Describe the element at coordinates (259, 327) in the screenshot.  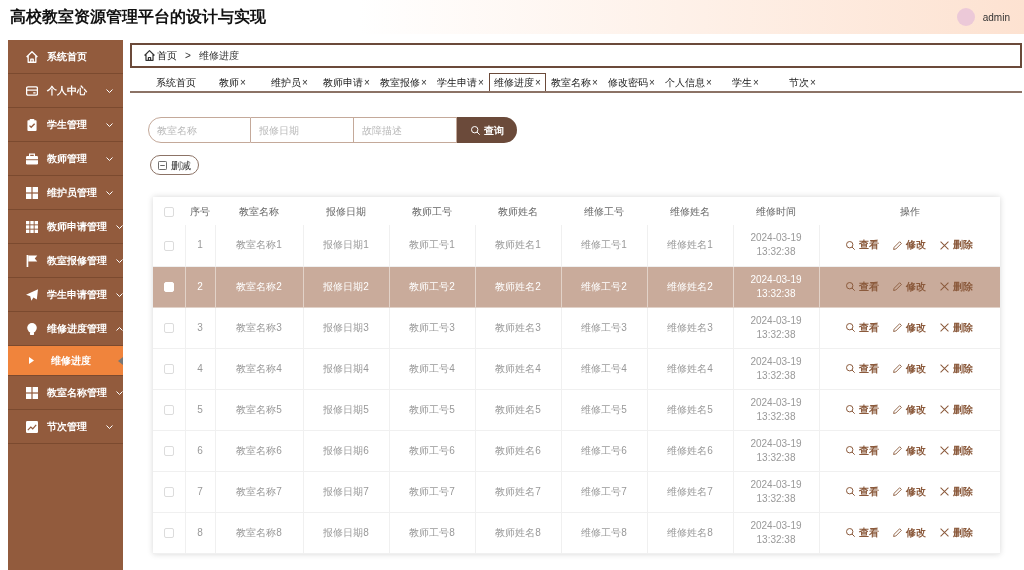
I see `table-cell: 教室名称3` at that location.